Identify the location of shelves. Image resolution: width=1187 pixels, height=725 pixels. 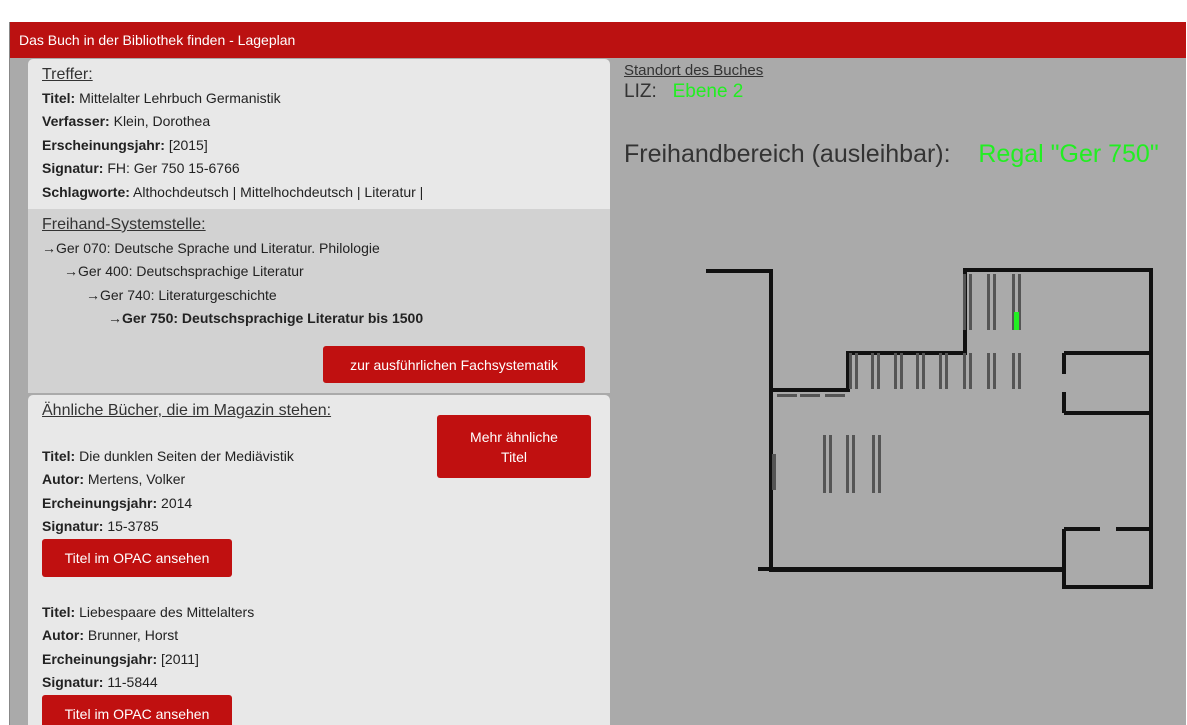
(896, 383).